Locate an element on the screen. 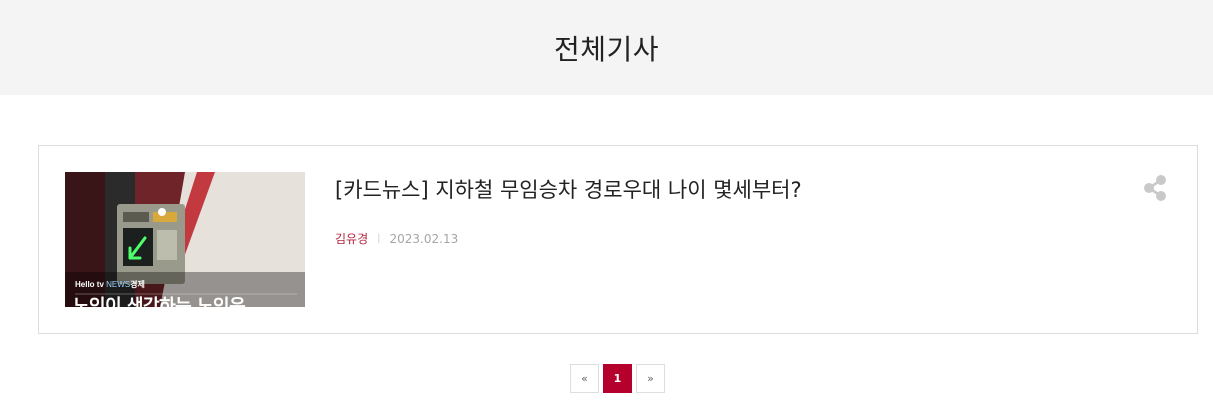  next-page-button: » is located at coordinates (650, 378).